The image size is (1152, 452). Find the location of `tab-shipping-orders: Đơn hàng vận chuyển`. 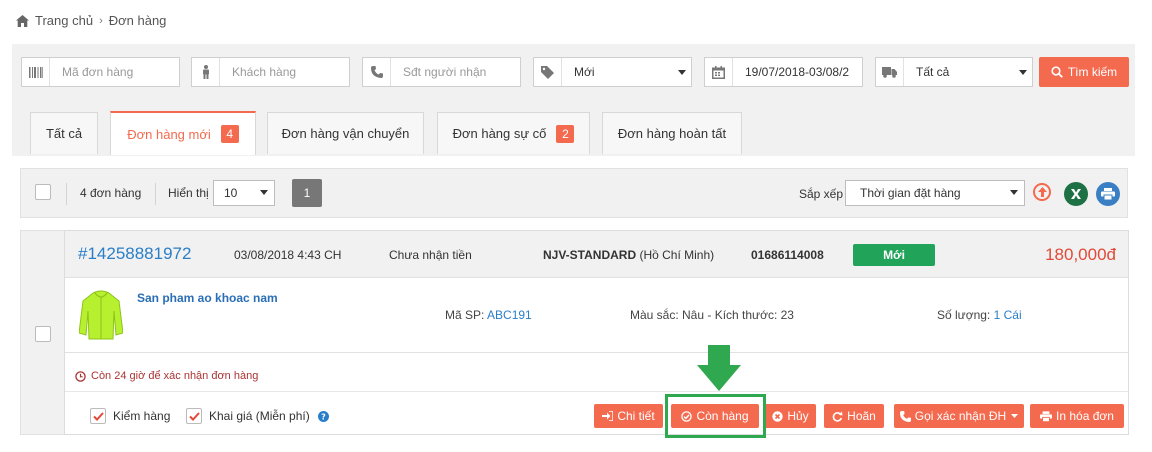

tab-shipping-orders: Đơn hàng vận chuyển is located at coordinates (345, 133).